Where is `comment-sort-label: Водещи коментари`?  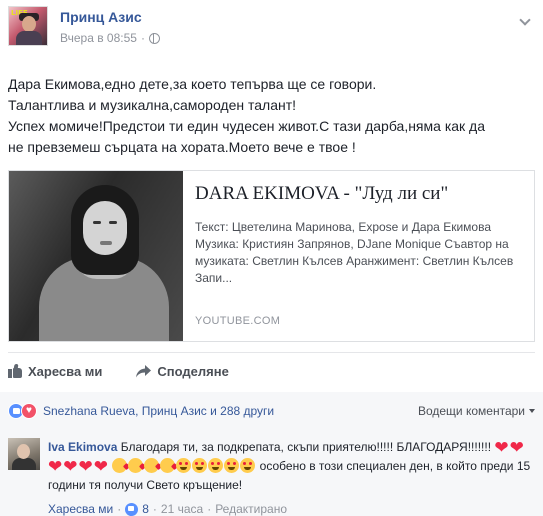 comment-sort-label: Водещи коментари is located at coordinates (471, 411).